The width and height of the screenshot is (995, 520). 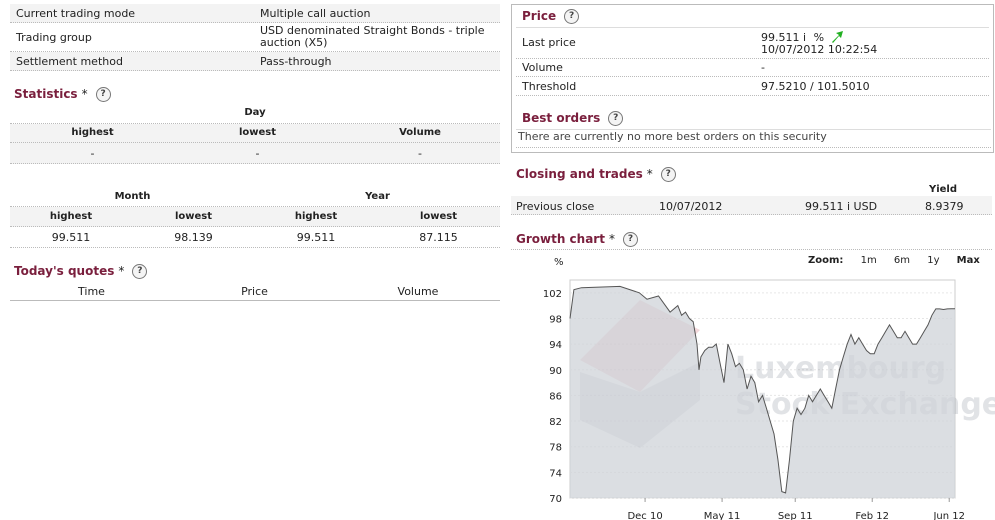 I want to click on y-axis-unit: %, so click(x=559, y=262).